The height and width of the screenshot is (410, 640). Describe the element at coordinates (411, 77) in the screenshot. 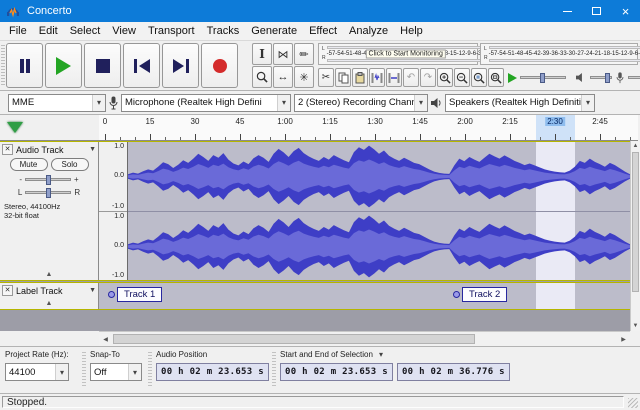

I see `undo-button: ↶` at that location.